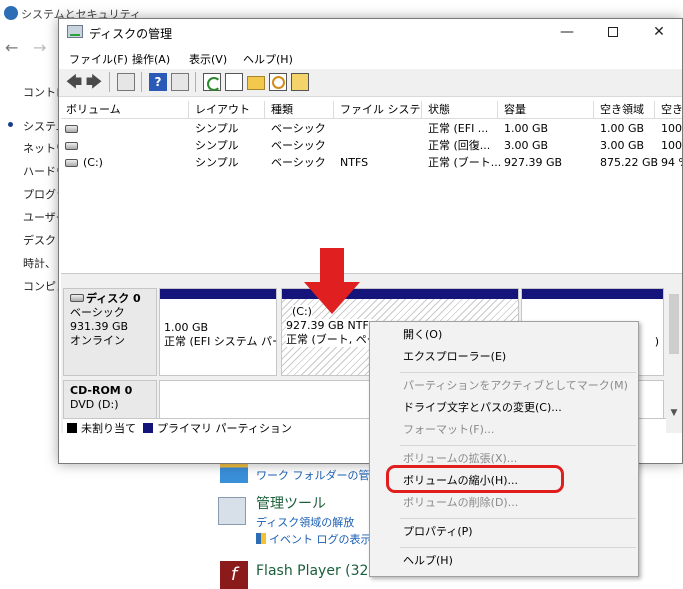 Image resolution: width=683 pixels, height=589 pixels. Describe the element at coordinates (305, 522) in the screenshot. I see `defrag-link: ディスク領域の解放` at that location.